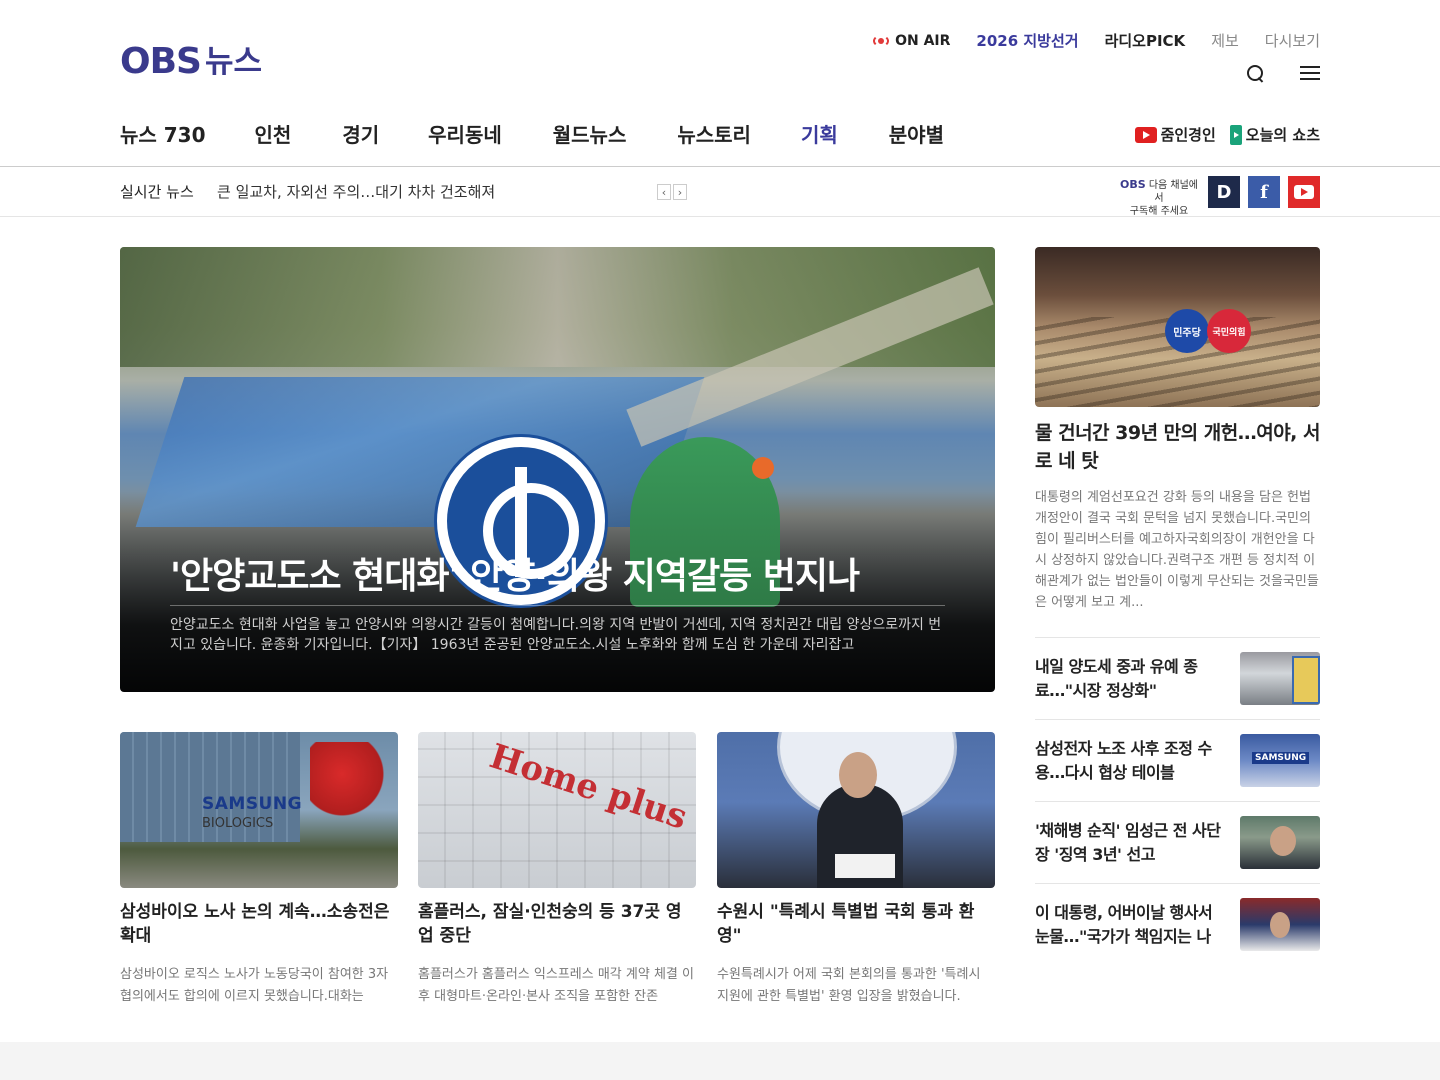 This screenshot has height=1080, width=1440. I want to click on nav-world-news: 월드뉴스, so click(590, 135).